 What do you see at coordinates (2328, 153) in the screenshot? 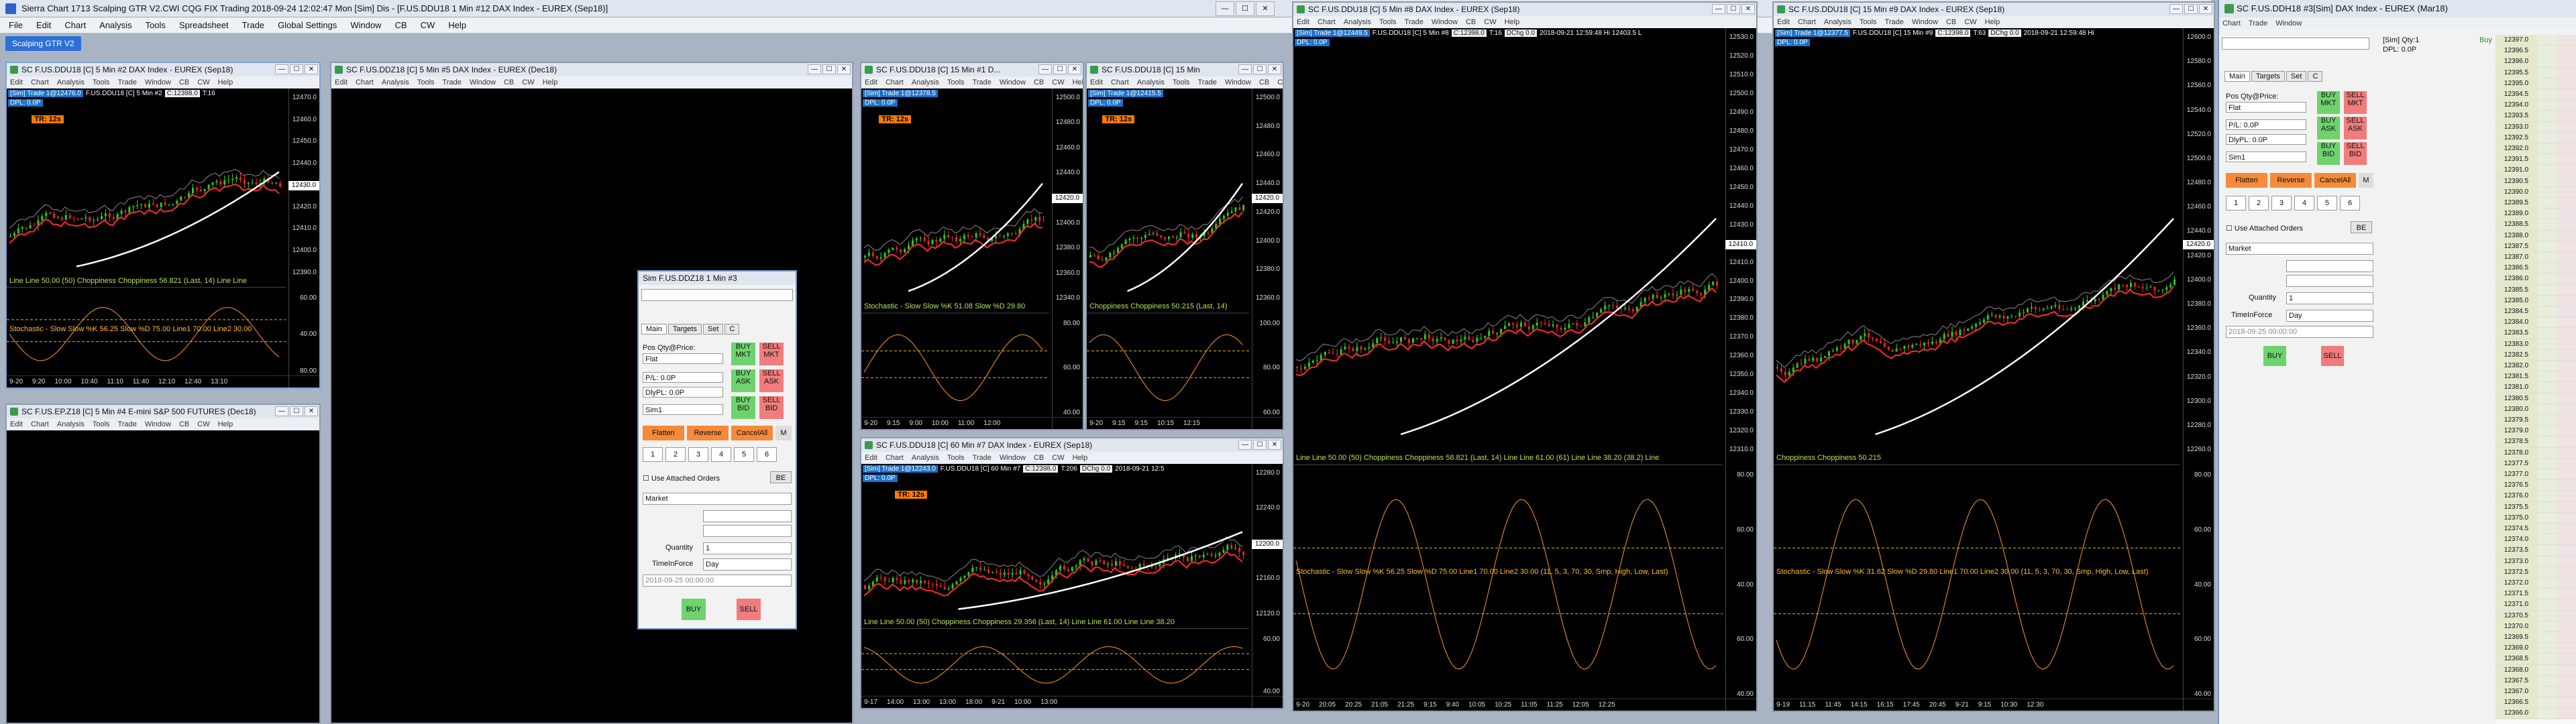
I see `dom-buy-bid-button: BUY BID` at bounding box center [2328, 153].